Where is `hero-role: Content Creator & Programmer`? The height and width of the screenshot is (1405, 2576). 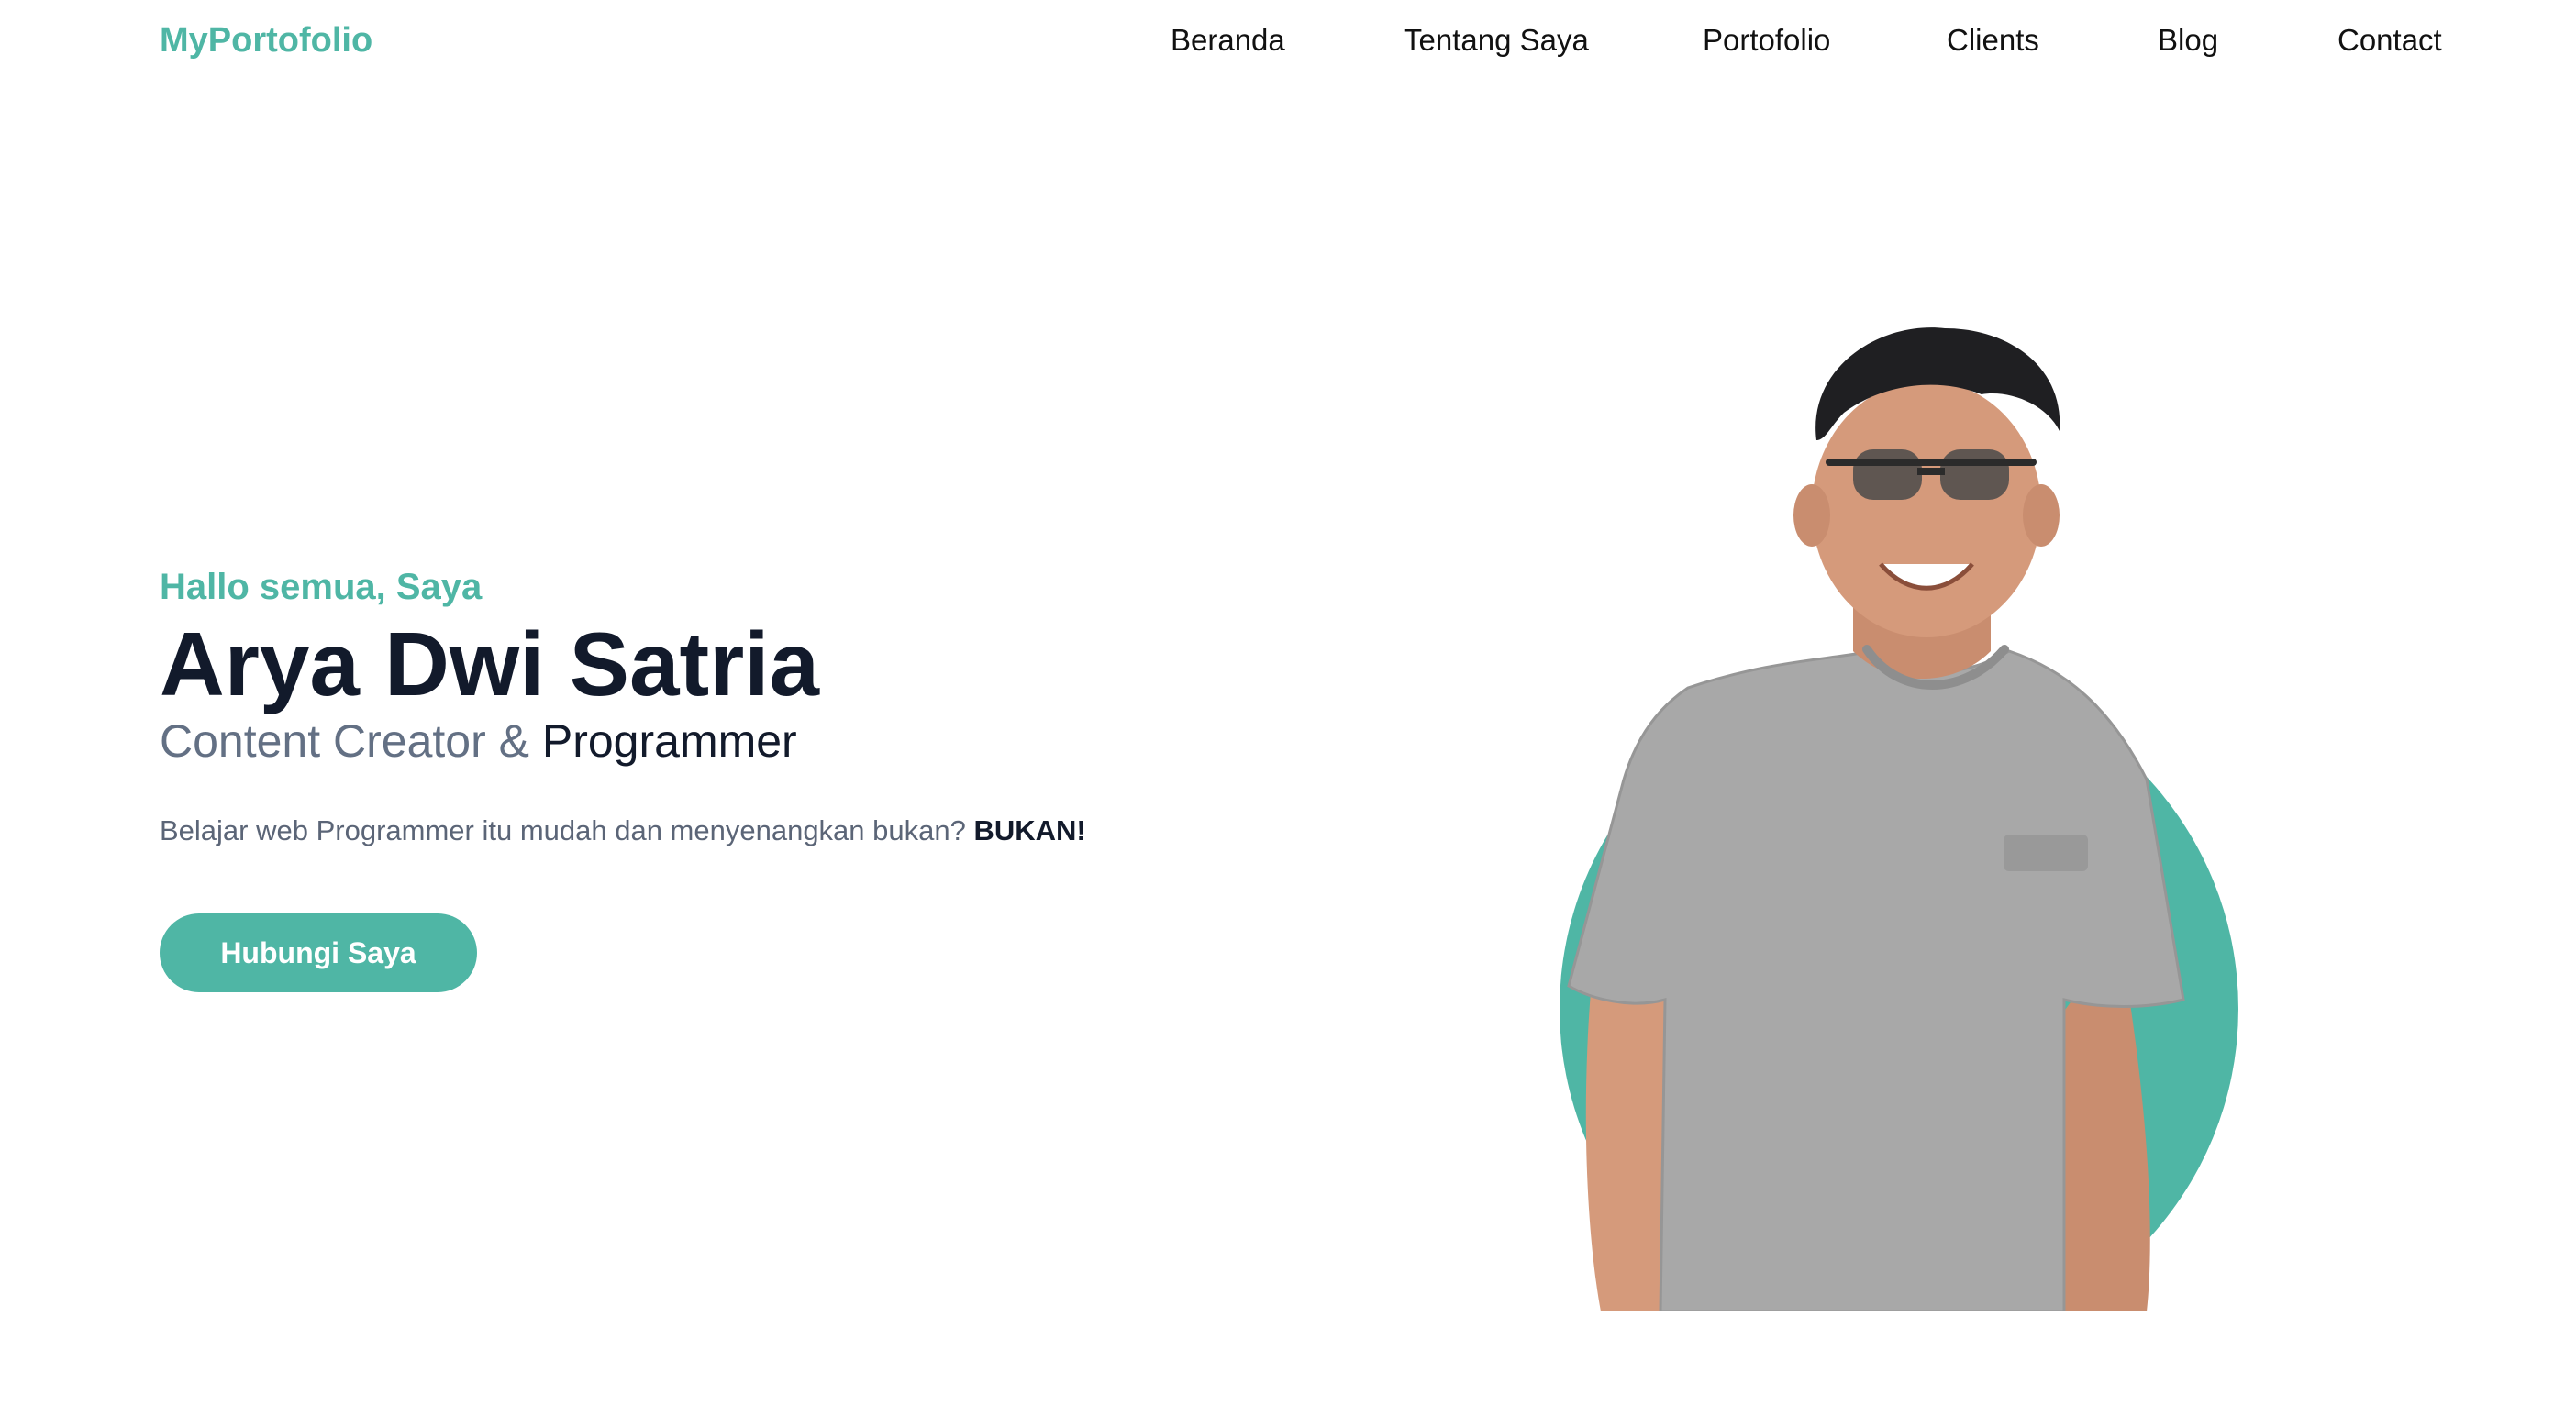
hero-role: Content Creator & Programmer is located at coordinates (478, 741).